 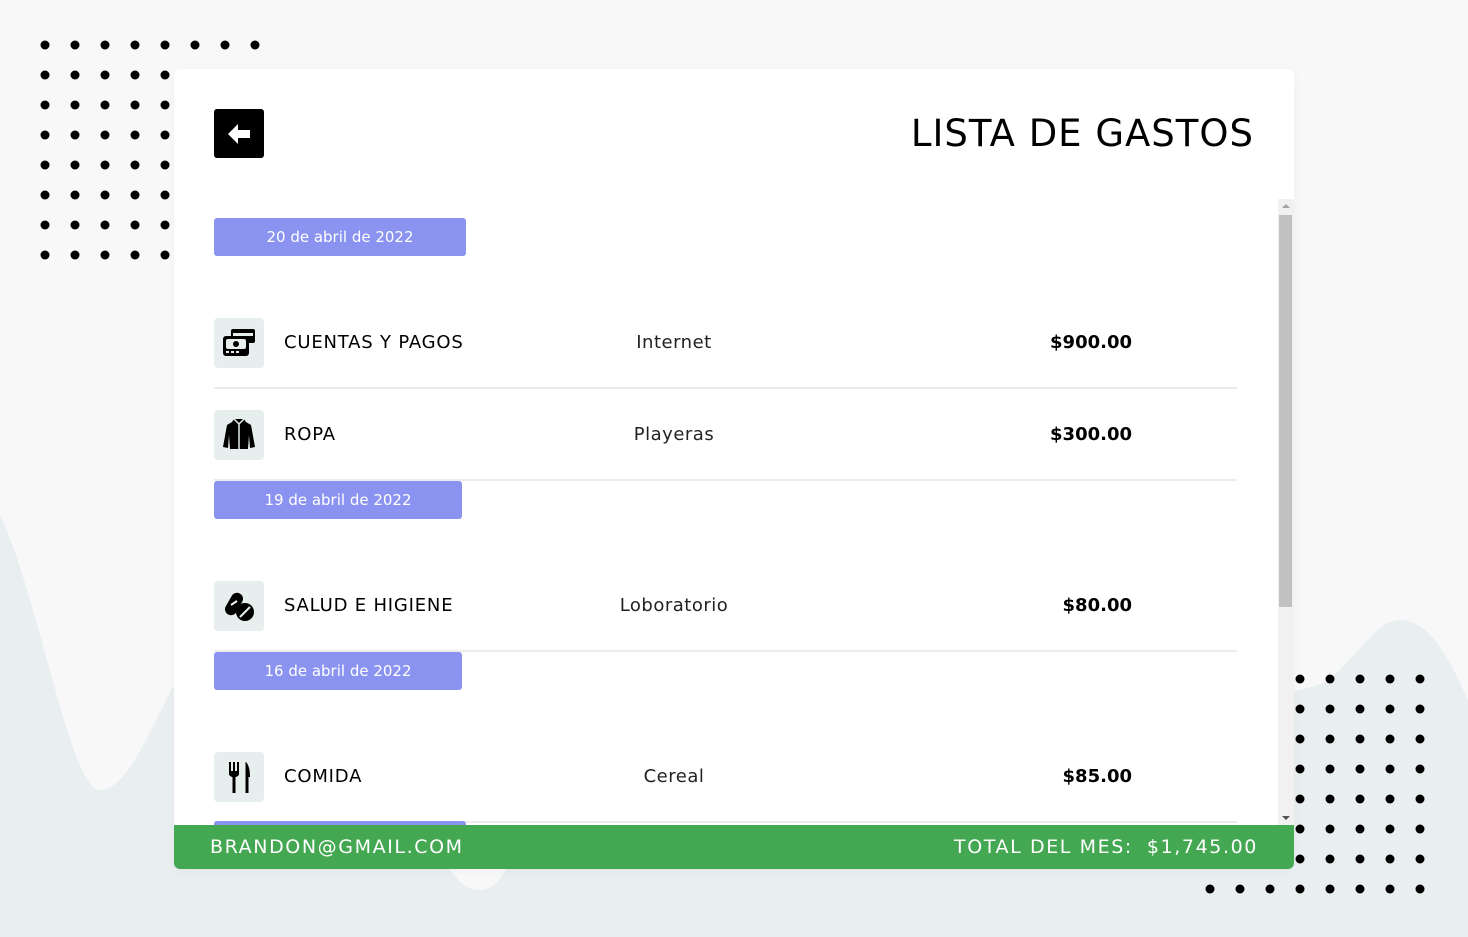 I want to click on expense-row: ROPA Playeras $300.00, so click(x=725, y=435).